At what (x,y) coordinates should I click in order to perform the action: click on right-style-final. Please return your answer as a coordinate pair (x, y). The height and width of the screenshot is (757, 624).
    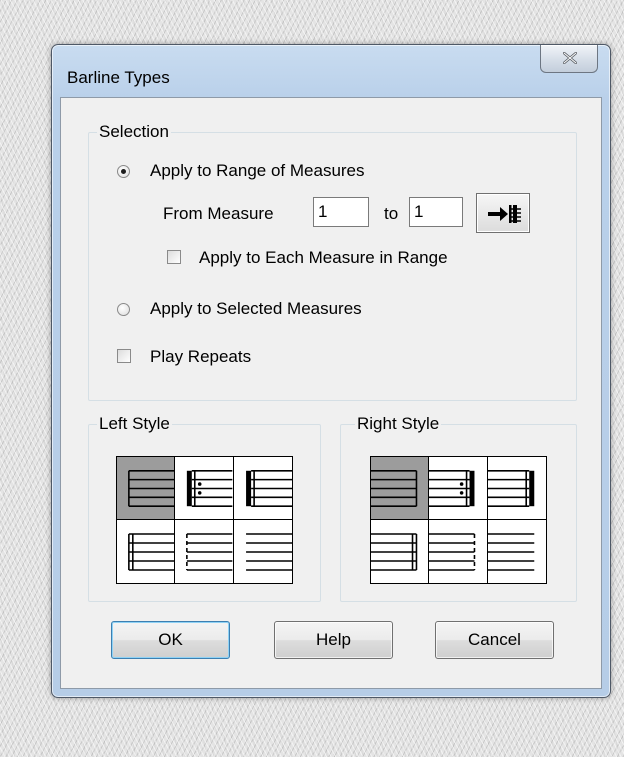
    Looking at the image, I should click on (516, 488).